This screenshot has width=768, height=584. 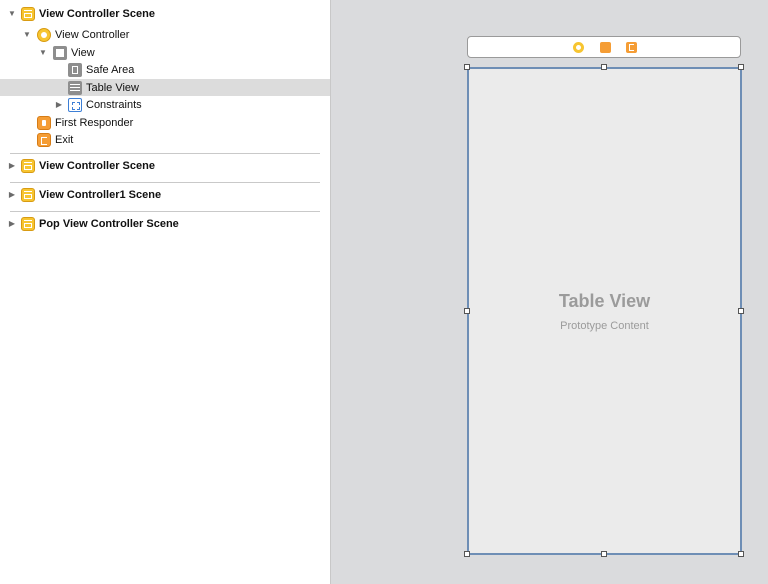 What do you see at coordinates (92, 34) in the screenshot?
I see `outline-row-label: View Controller` at bounding box center [92, 34].